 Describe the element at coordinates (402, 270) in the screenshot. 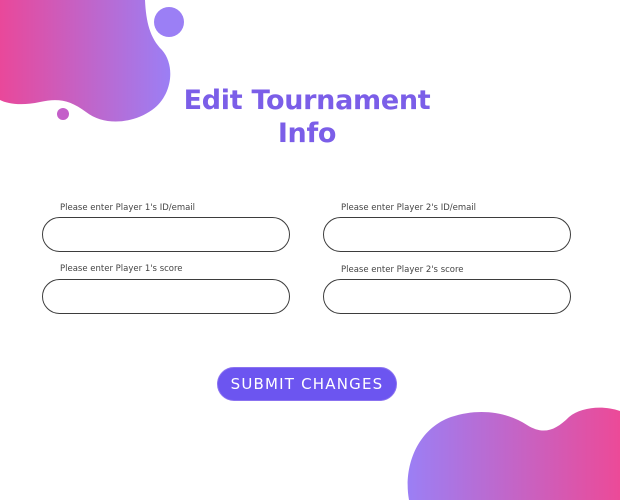

I see `player2-score-label: Please enter Player 2's score` at that location.